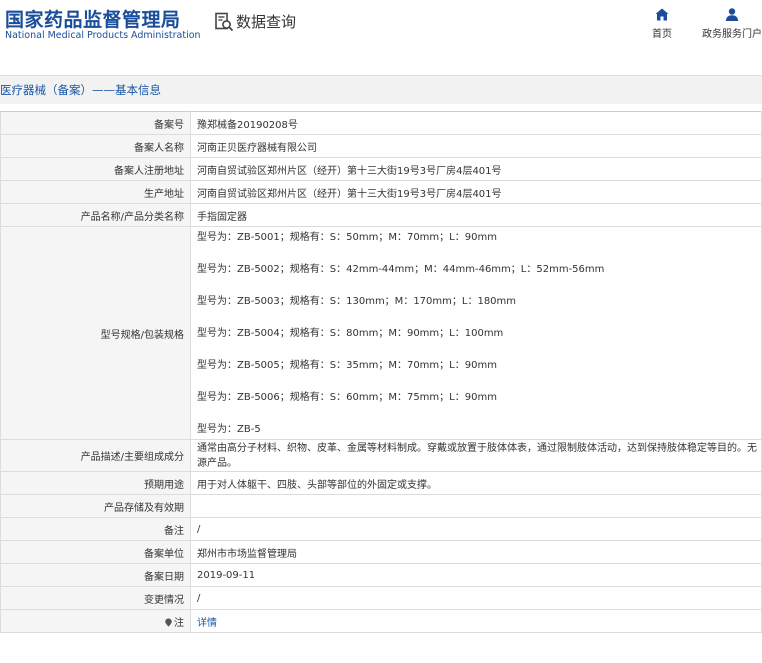 This screenshot has height=663, width=762. What do you see at coordinates (266, 22) in the screenshot?
I see `data-query-title: 数据查询` at bounding box center [266, 22].